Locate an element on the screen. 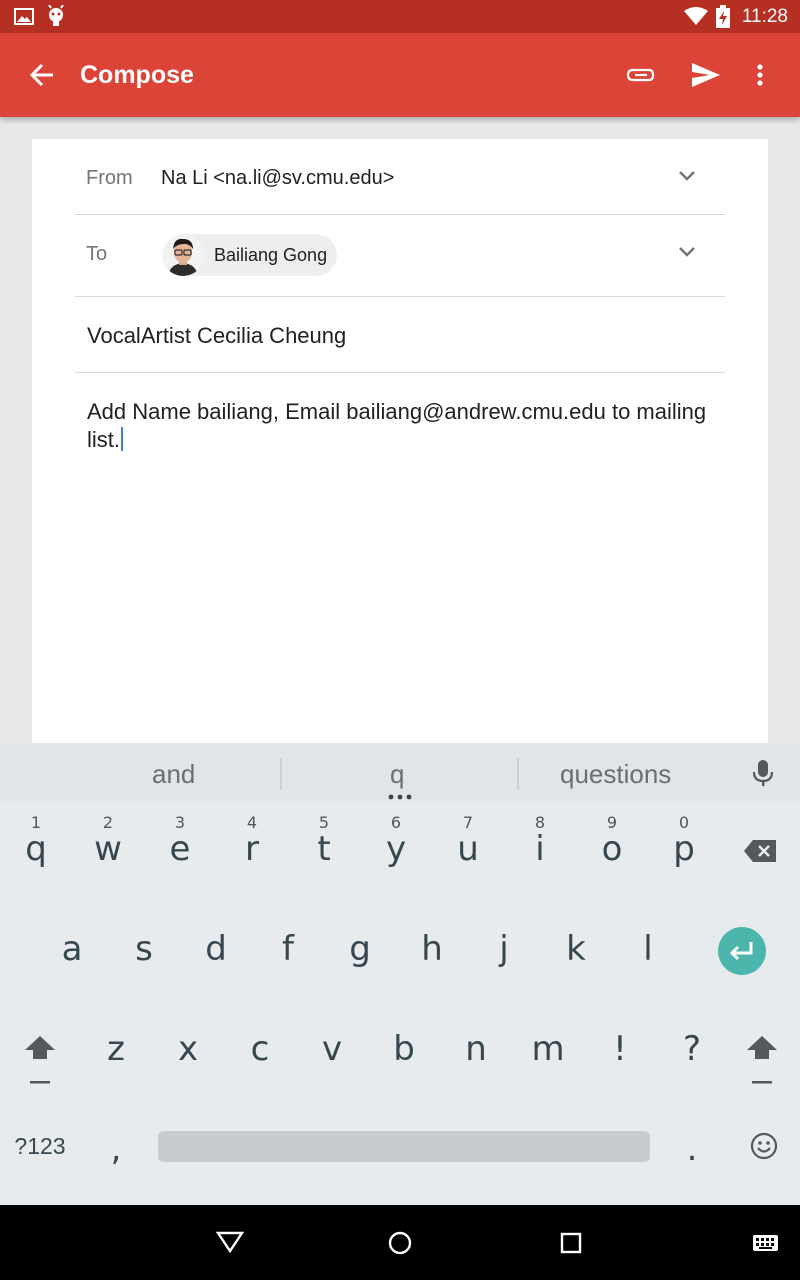  key-k: k is located at coordinates (576, 951).